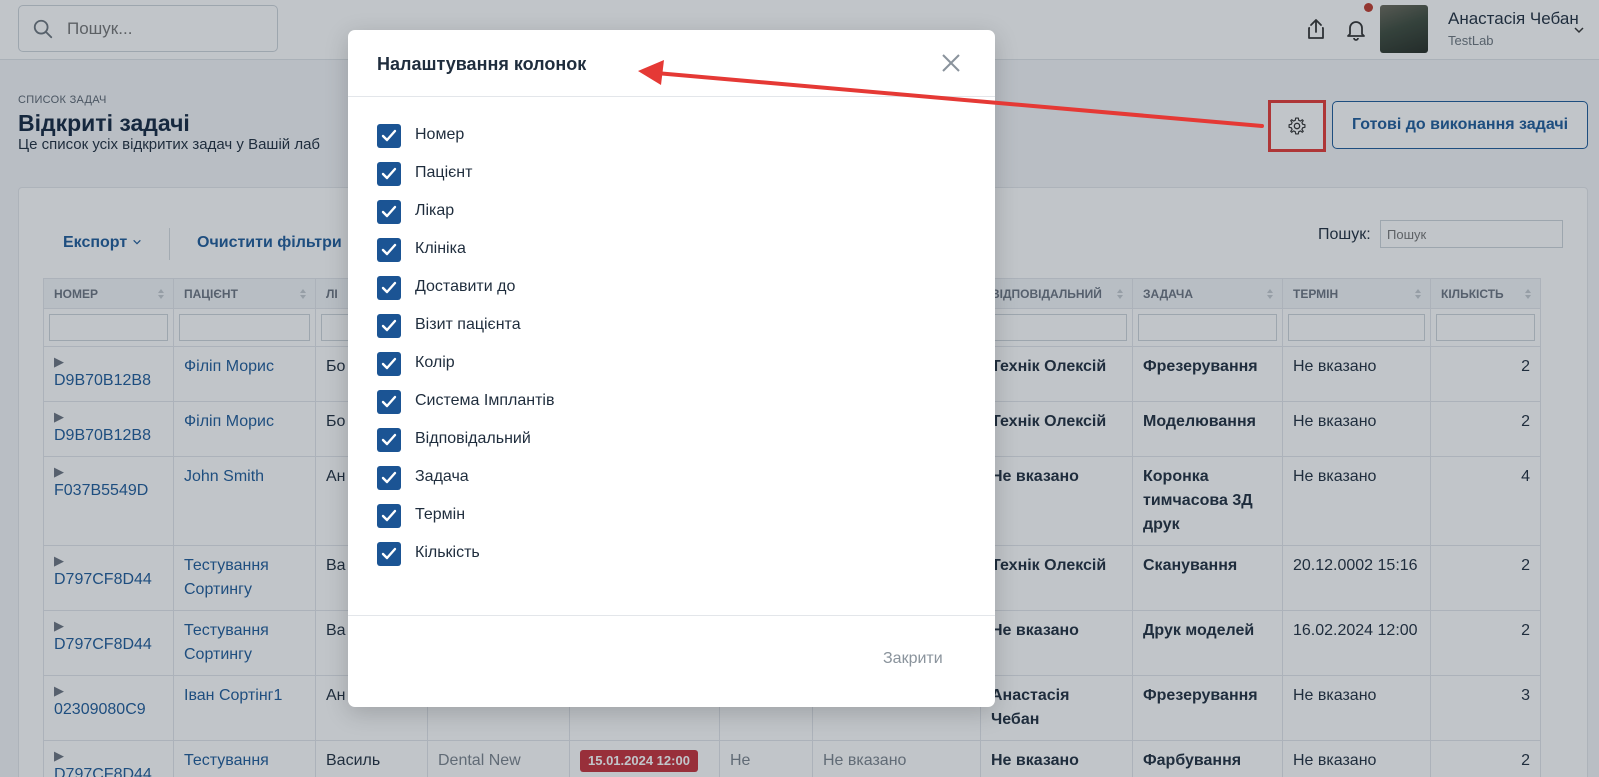 The height and width of the screenshot is (777, 1599). I want to click on column-option-label: Задача, so click(442, 476).